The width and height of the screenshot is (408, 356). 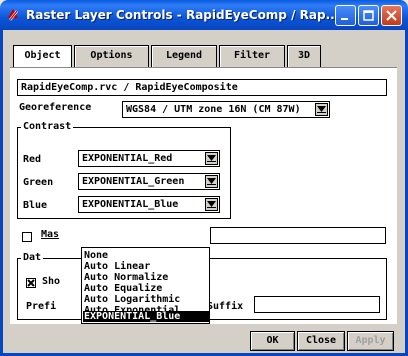 I want to click on maximize-button, so click(x=368, y=15).